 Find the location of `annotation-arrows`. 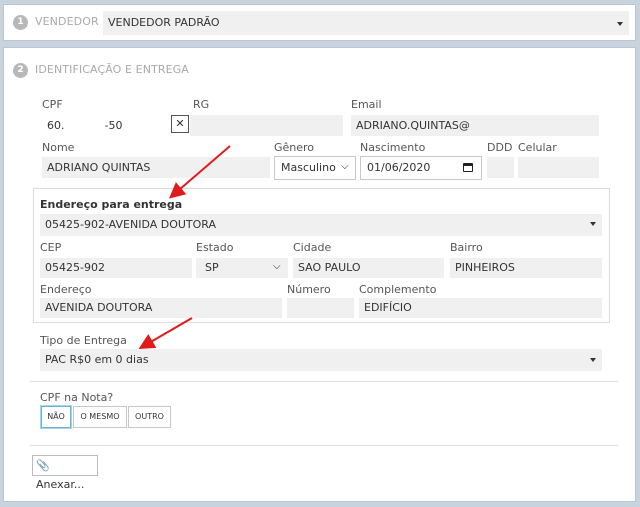

annotation-arrows is located at coordinates (184, 247).